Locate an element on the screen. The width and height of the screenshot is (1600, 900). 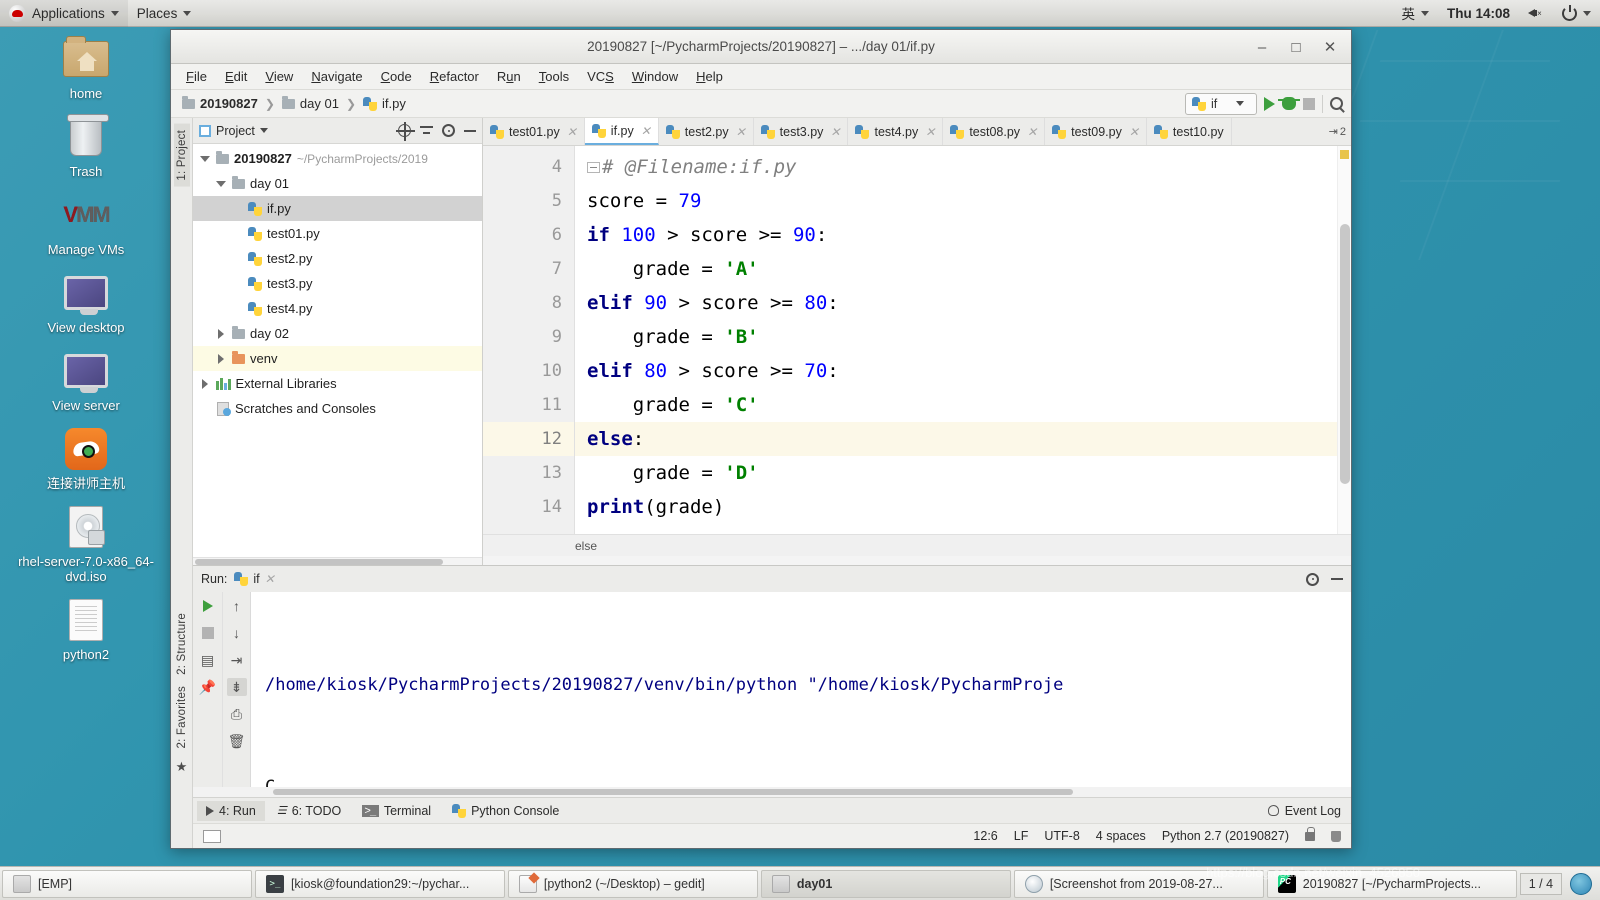
minimize-button: – is located at coordinates (1262, 47).